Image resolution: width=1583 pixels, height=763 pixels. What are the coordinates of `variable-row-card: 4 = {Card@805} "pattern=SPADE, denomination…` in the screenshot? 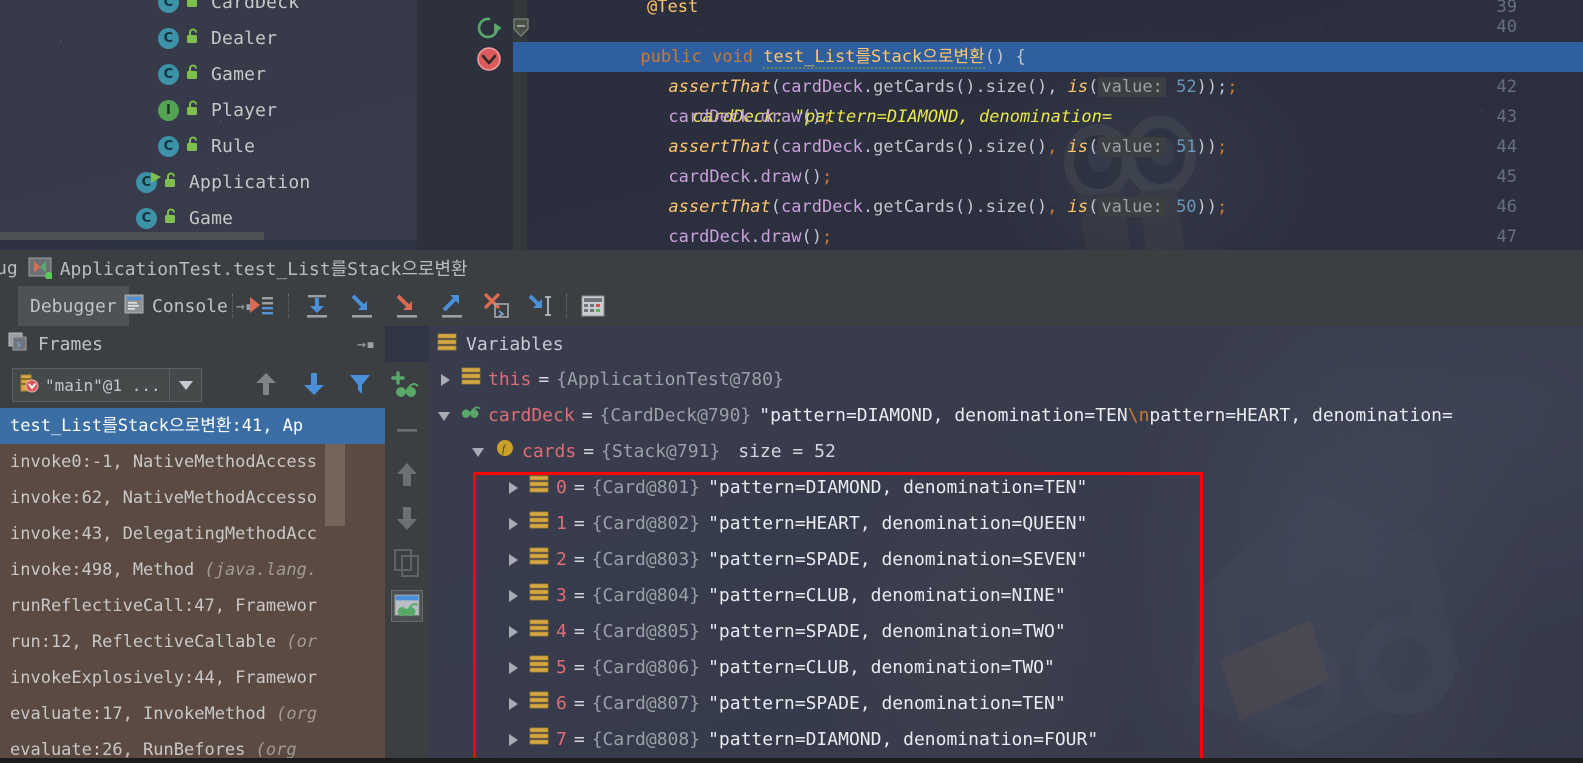 It's located at (1006, 632).